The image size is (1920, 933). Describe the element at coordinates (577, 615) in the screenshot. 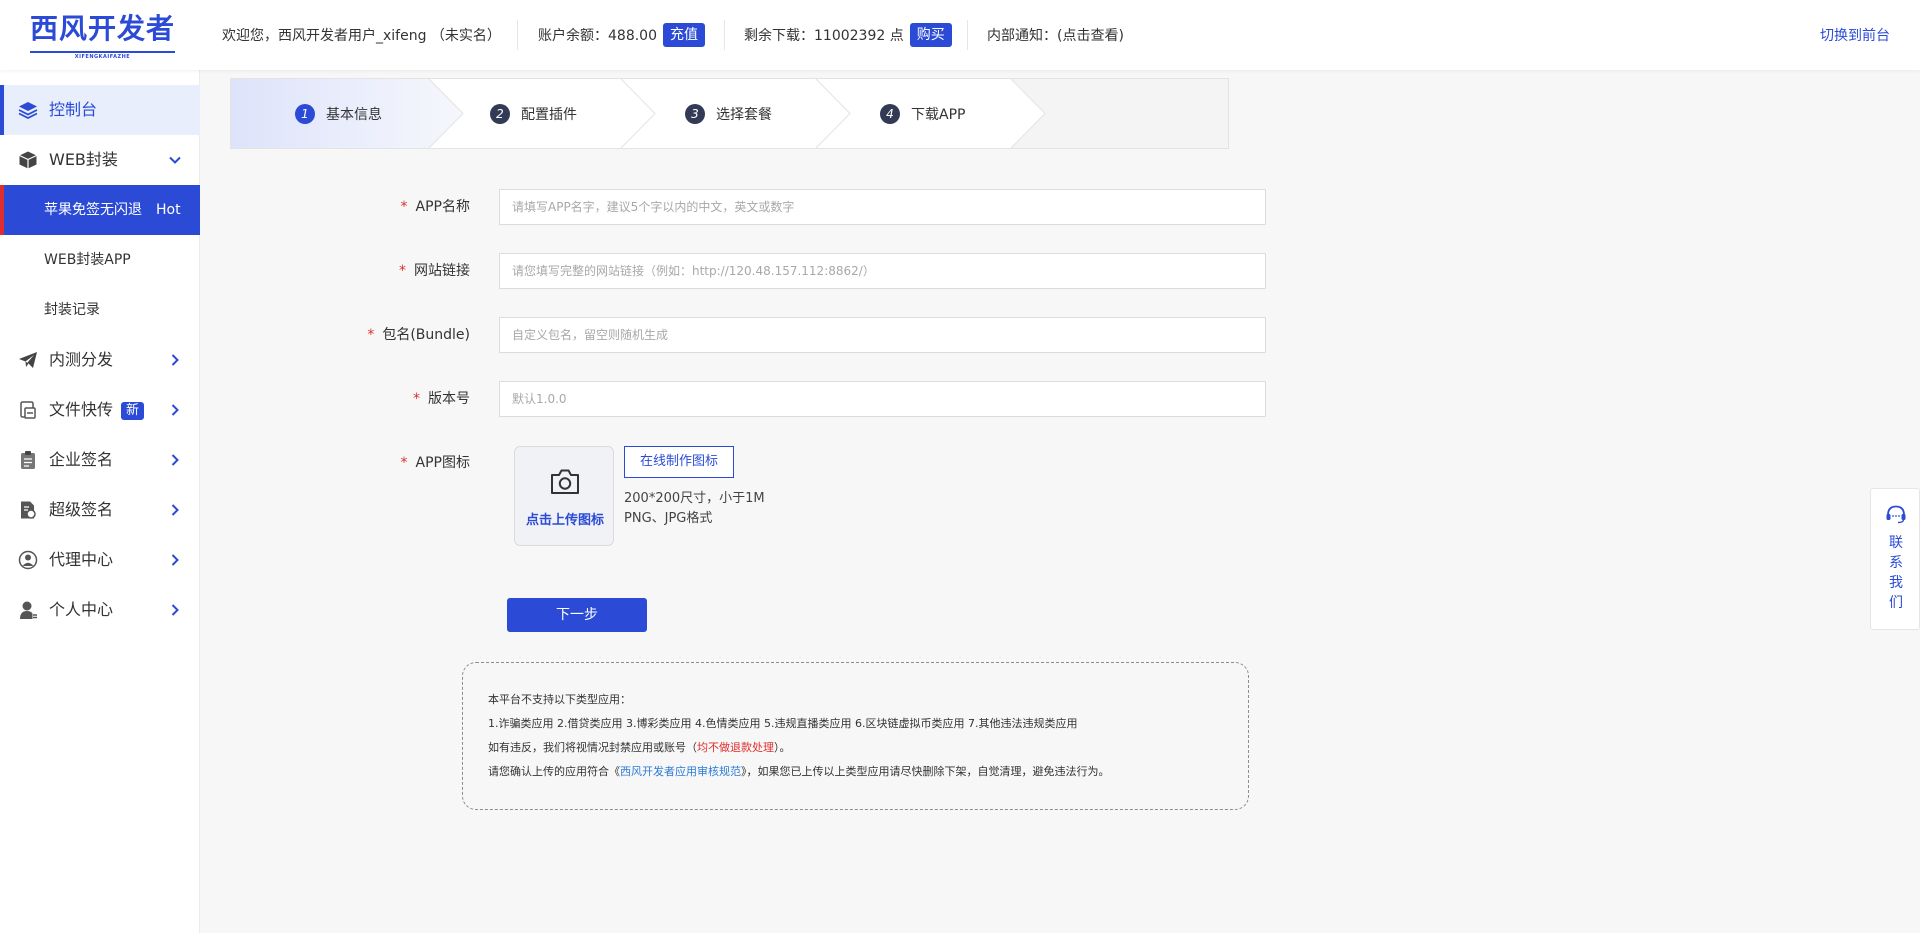

I see `next-step-button: 下一步` at that location.